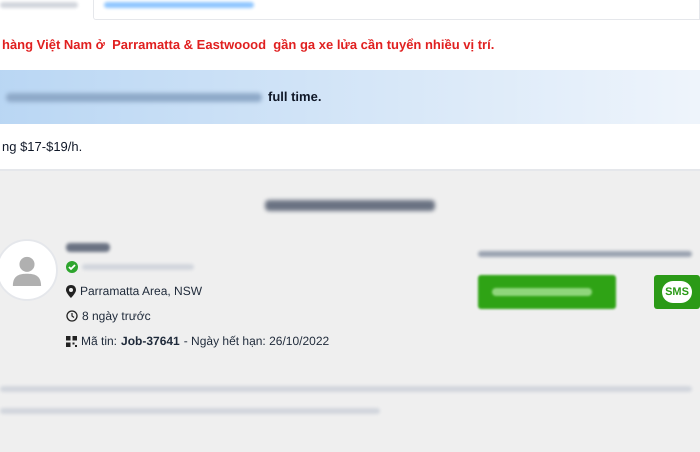 The width and height of the screenshot is (700, 452). What do you see at coordinates (71, 341) in the screenshot?
I see `qr-code-icon` at bounding box center [71, 341].